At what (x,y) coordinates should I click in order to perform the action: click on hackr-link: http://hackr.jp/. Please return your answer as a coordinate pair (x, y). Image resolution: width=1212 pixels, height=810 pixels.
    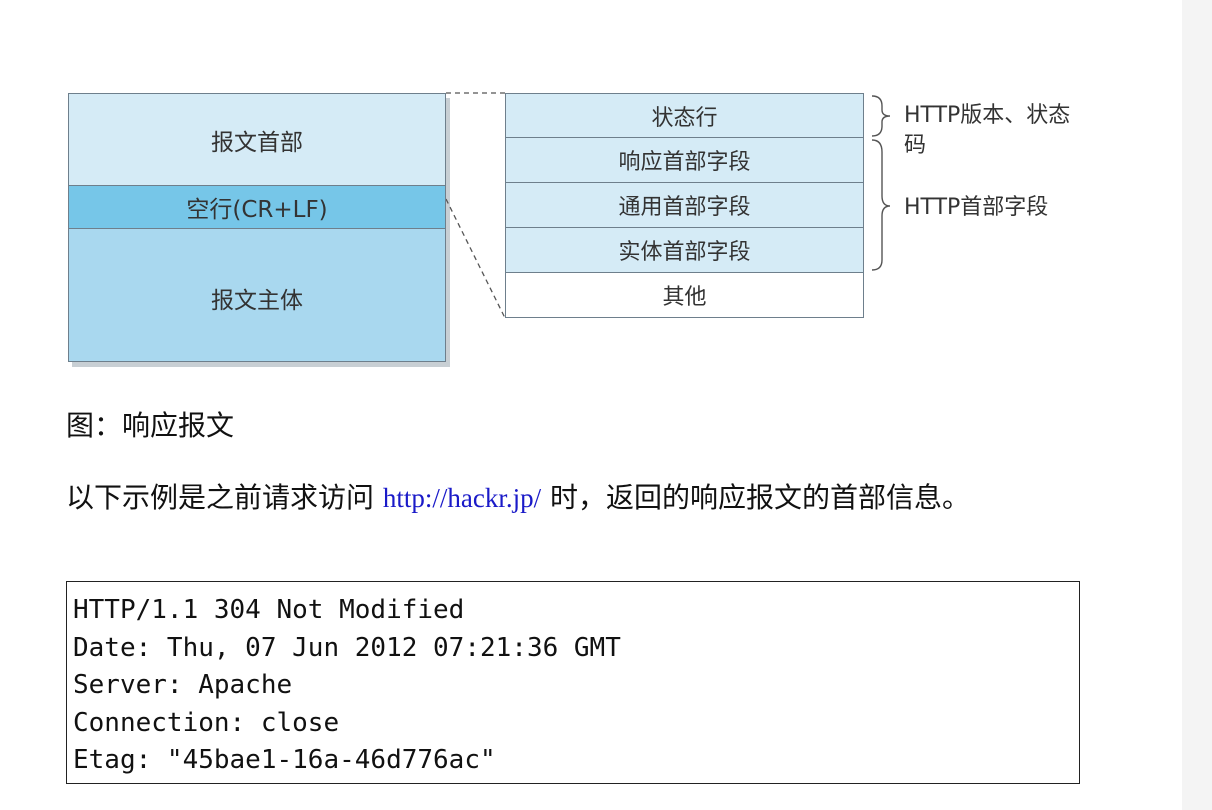
    Looking at the image, I should click on (462, 498).